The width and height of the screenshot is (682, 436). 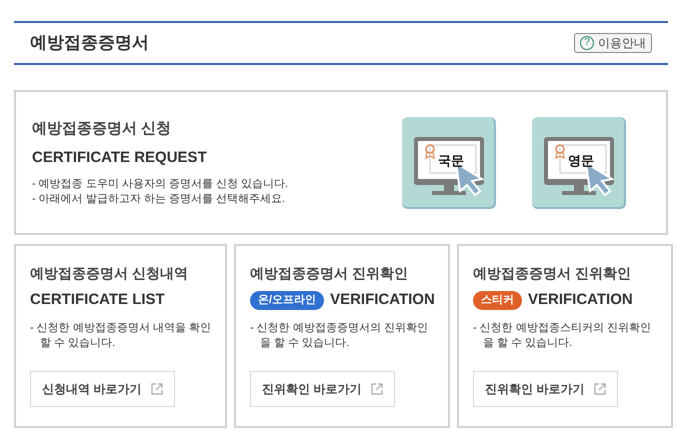 What do you see at coordinates (562, 335) in the screenshot?
I see `card-description: - 신청한 예방접종스티커의 진위확인을 할 수 있습니다.` at bounding box center [562, 335].